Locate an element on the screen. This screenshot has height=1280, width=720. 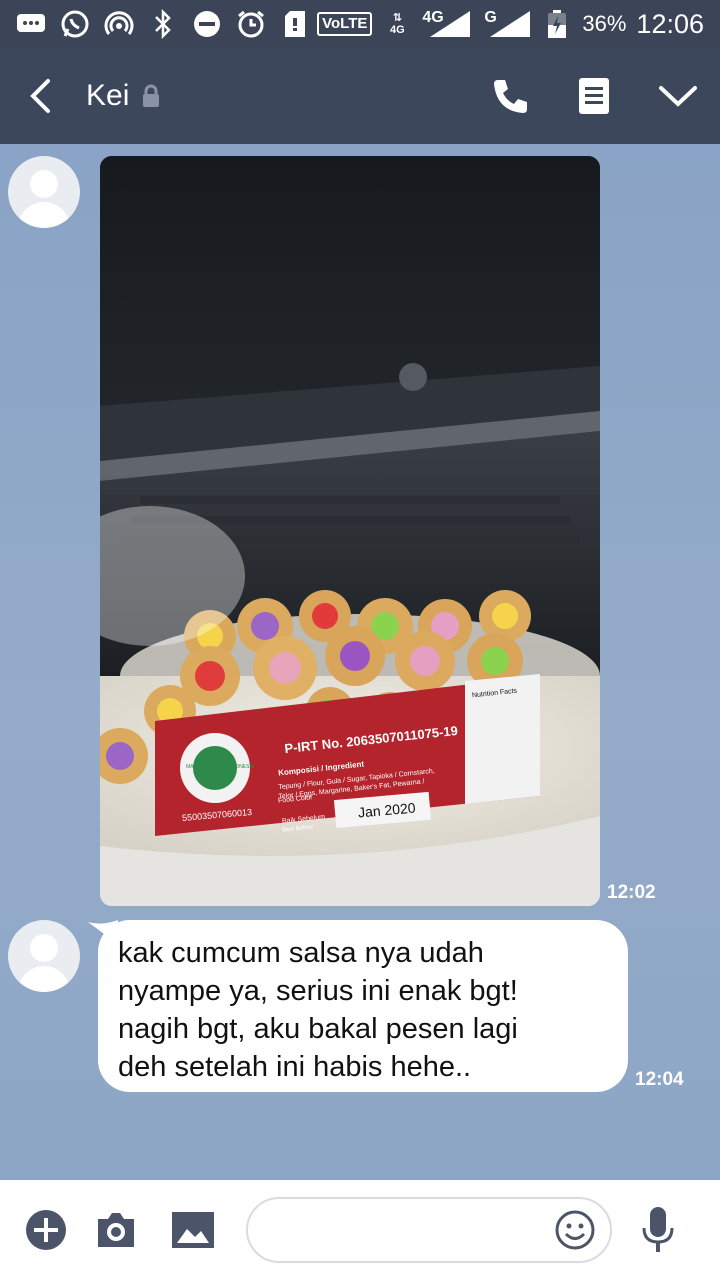
chat-title: Kei is located at coordinates (108, 95).